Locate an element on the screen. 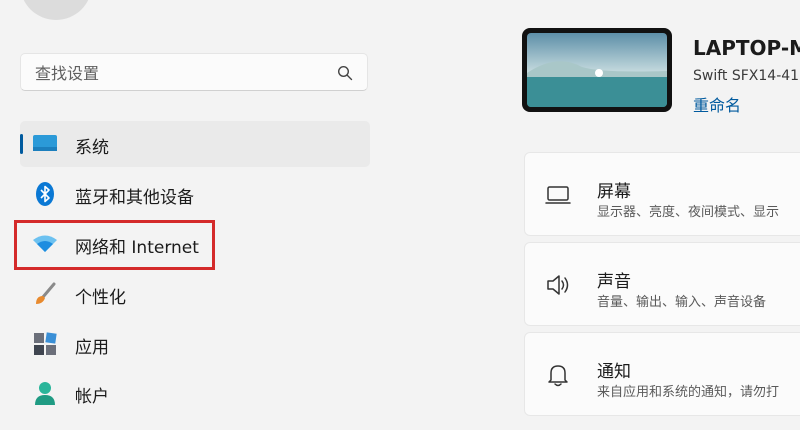 This screenshot has width=800, height=430. card-subtitle: 音量、输出、输入、声音设备 is located at coordinates (682, 302).